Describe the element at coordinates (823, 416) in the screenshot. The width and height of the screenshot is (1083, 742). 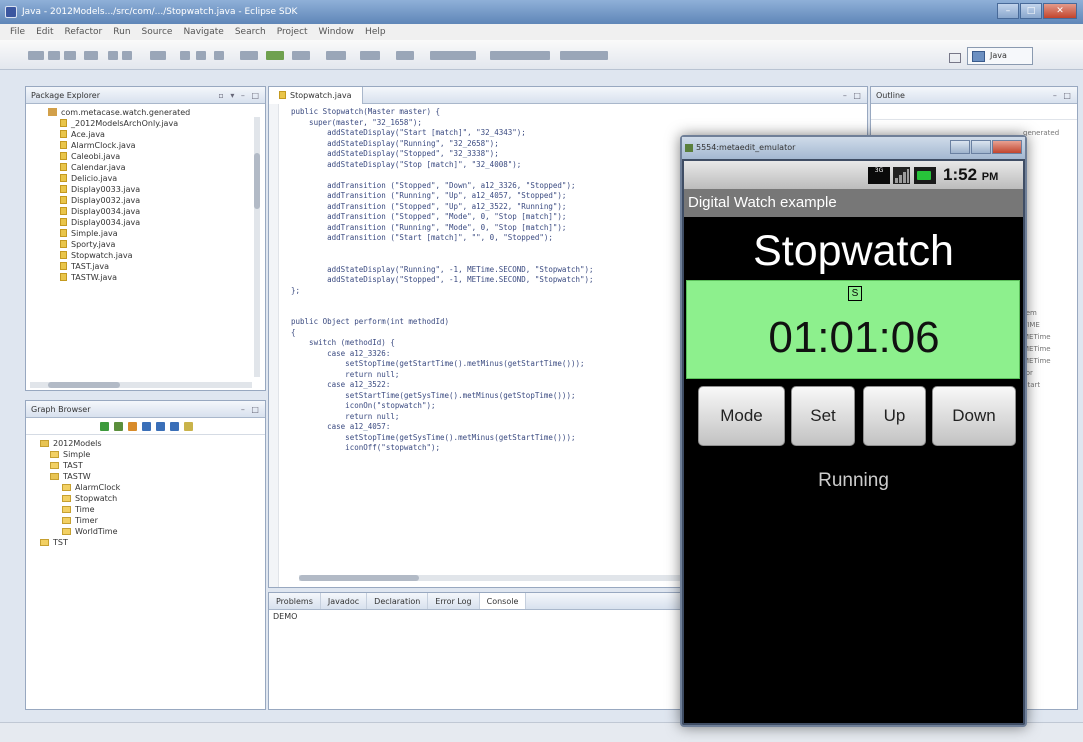
I see `set-button: Set` at that location.